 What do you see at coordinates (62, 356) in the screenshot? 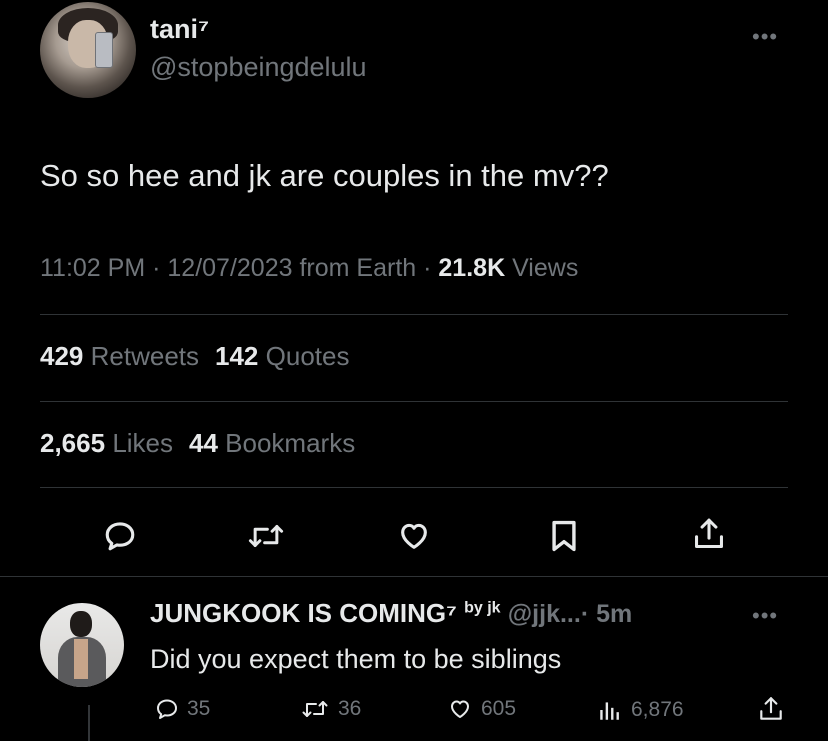
I see `retweets-count: 429` at bounding box center [62, 356].